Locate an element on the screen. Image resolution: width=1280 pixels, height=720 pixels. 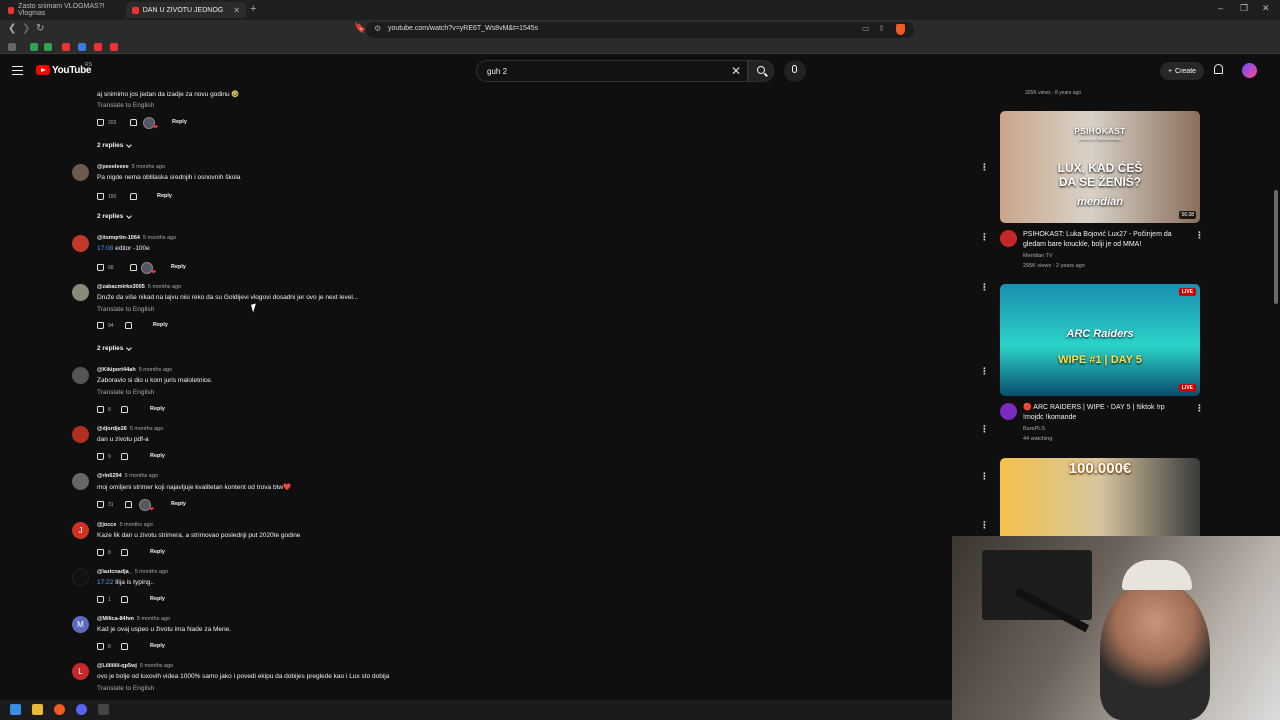
search-button is located at coordinates (761, 71).